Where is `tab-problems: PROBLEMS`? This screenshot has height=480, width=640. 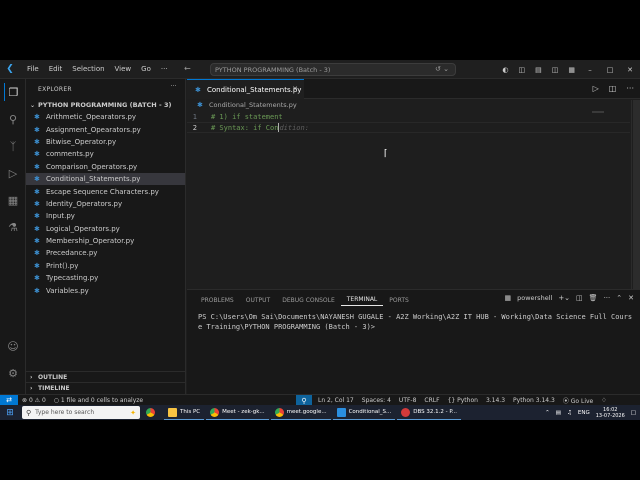
tab-problems: PROBLEMS is located at coordinates (217, 300).